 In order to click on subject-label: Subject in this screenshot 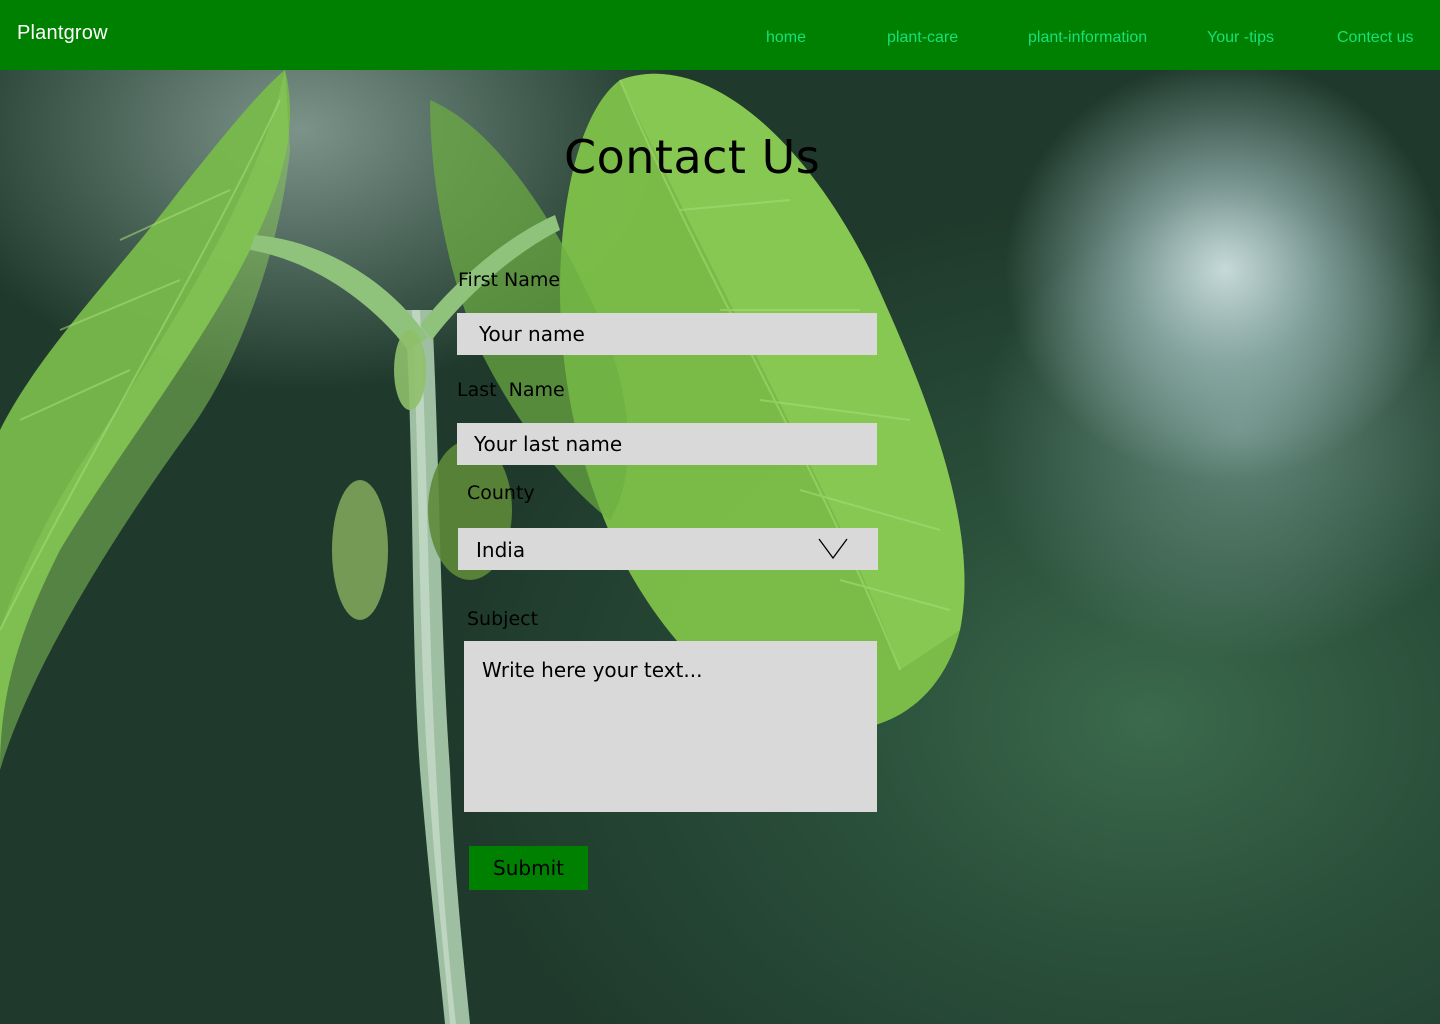, I will do `click(503, 619)`.